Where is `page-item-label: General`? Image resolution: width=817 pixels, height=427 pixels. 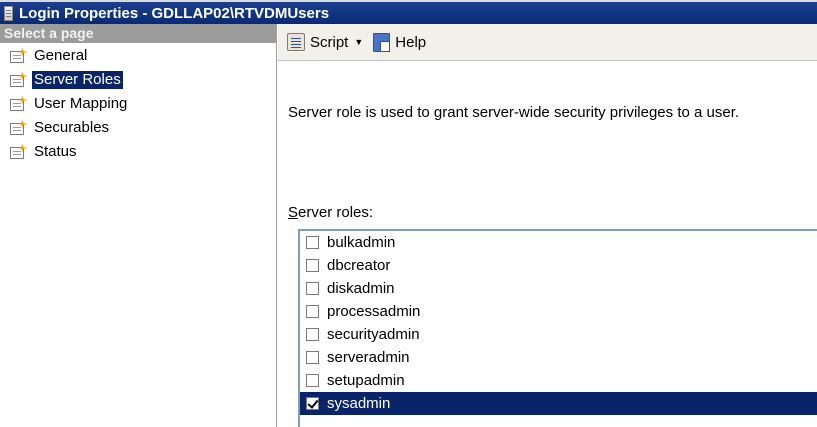 page-item-label: General is located at coordinates (61, 55).